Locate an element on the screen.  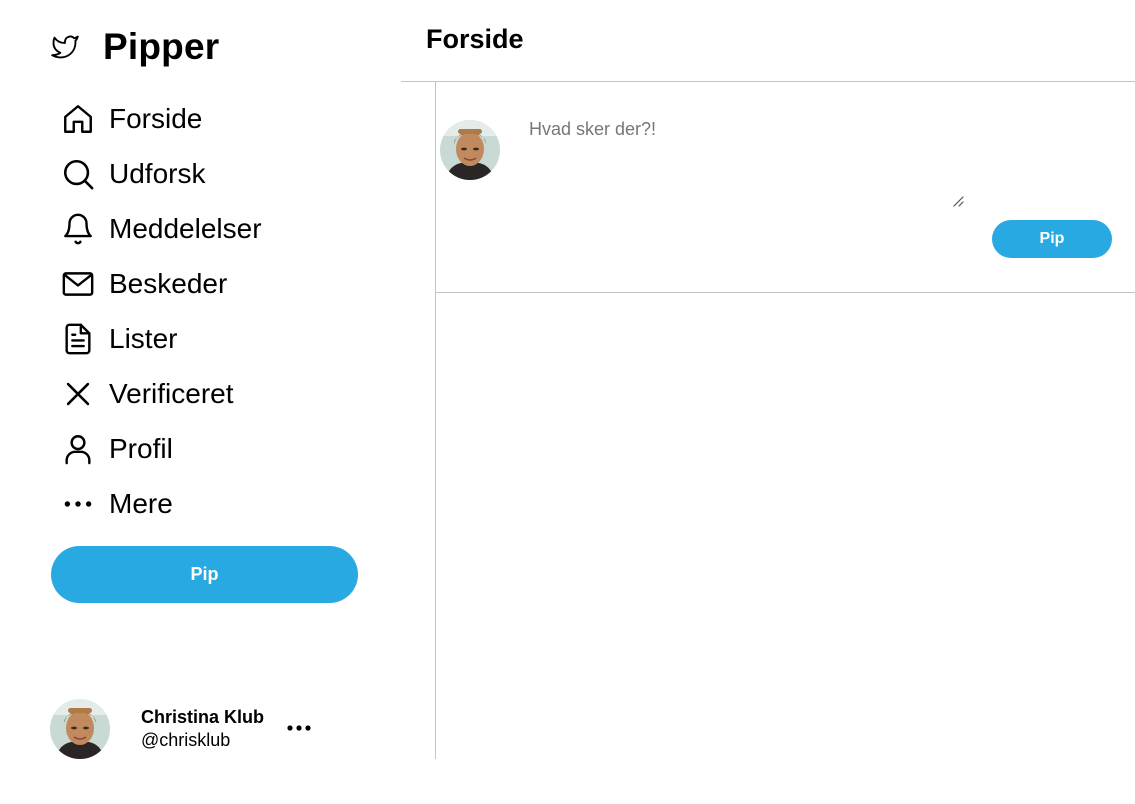
sidebar-item-label: Profil is located at coordinates (141, 448).